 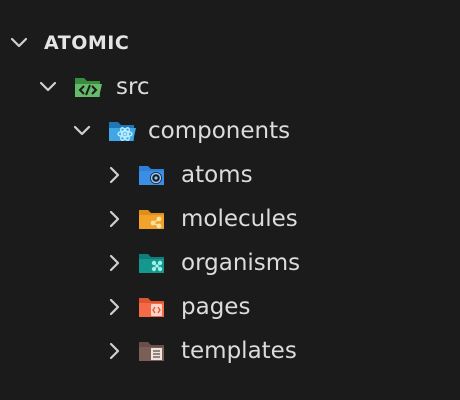 I want to click on tree-item-organisms: organisms, so click(x=230, y=263).